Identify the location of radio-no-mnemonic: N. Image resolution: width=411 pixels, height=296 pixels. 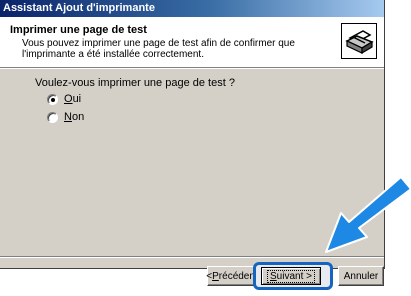
(68, 117).